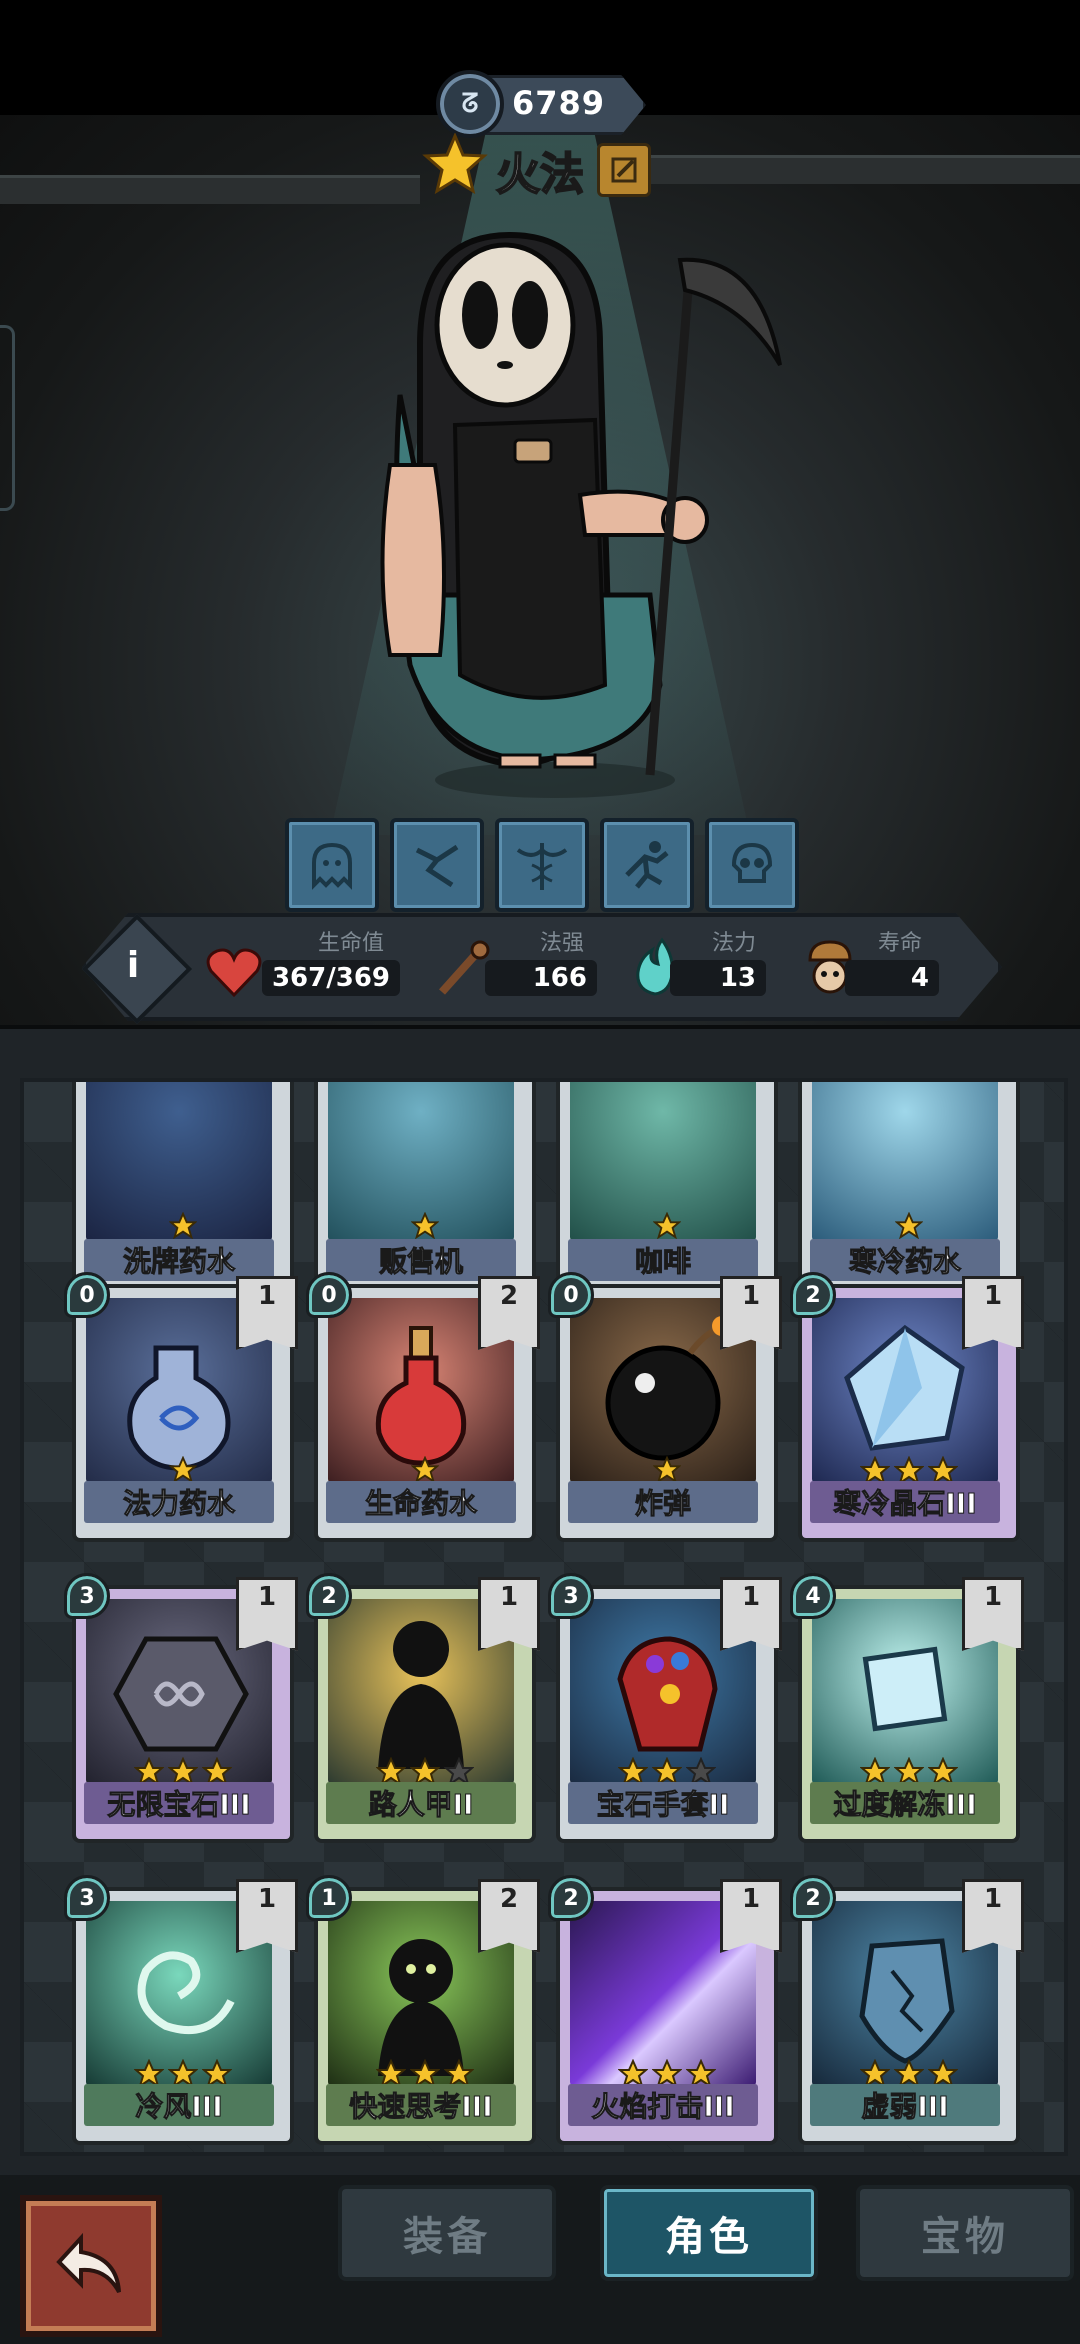 The height and width of the screenshot is (2344, 1080). I want to click on leap-skill-icon, so click(647, 865).